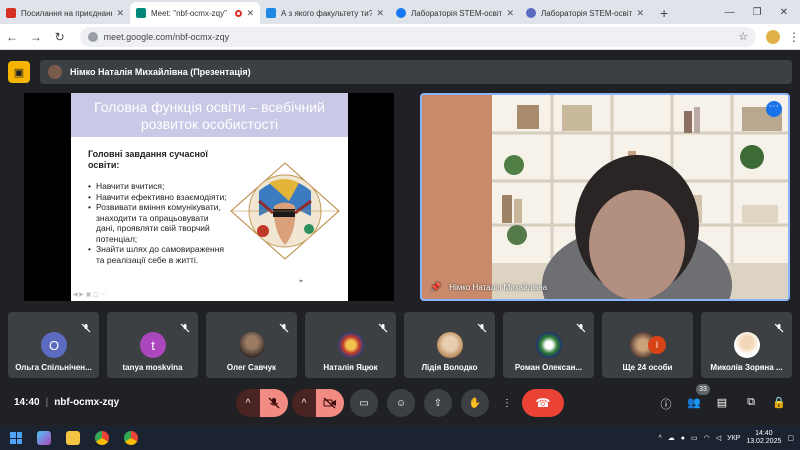 This screenshot has width=800, height=450. What do you see at coordinates (722, 402) in the screenshot?
I see `chat-icon: ▤` at bounding box center [722, 402].